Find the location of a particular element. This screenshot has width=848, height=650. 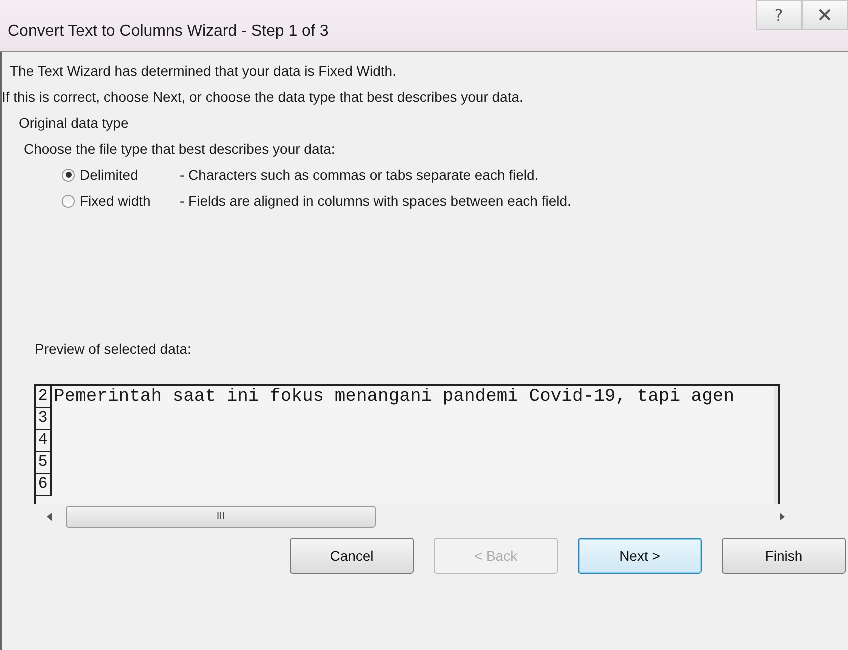

scroll-right-icon is located at coordinates (782, 517).